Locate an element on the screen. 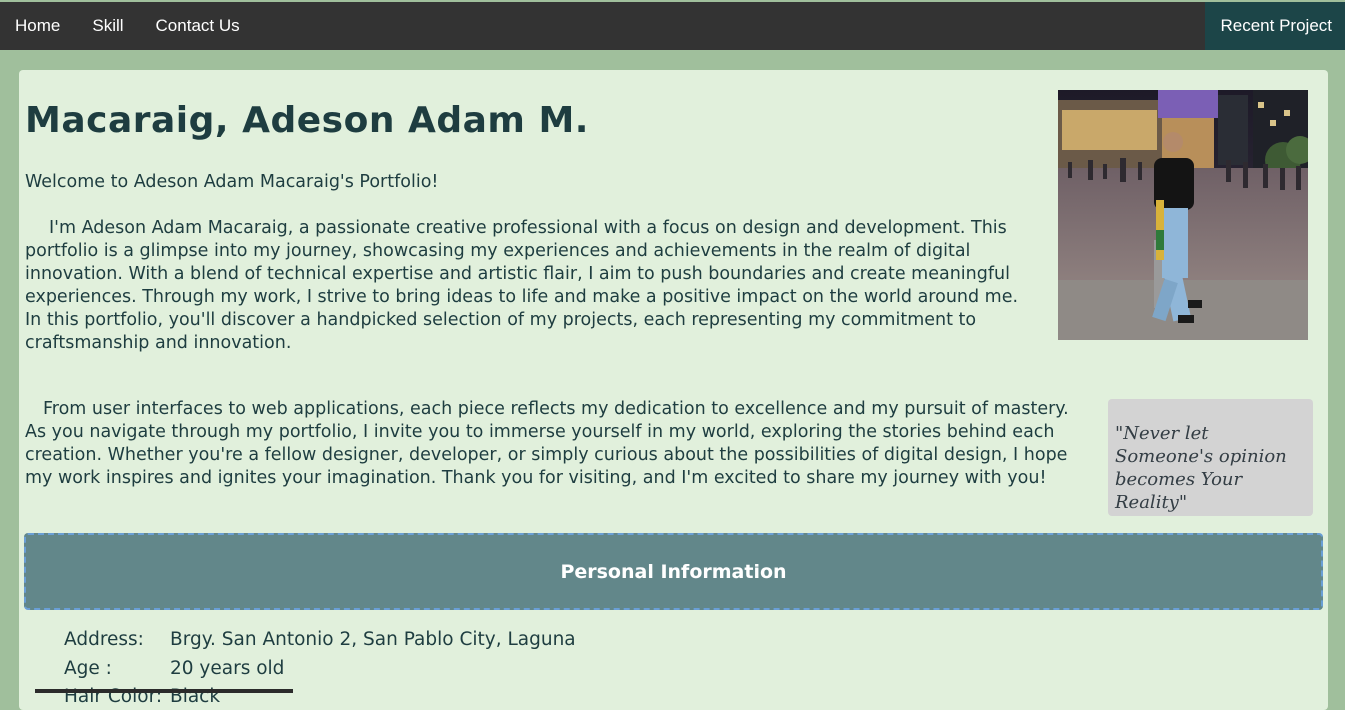  address-label: Address: is located at coordinates (117, 641).